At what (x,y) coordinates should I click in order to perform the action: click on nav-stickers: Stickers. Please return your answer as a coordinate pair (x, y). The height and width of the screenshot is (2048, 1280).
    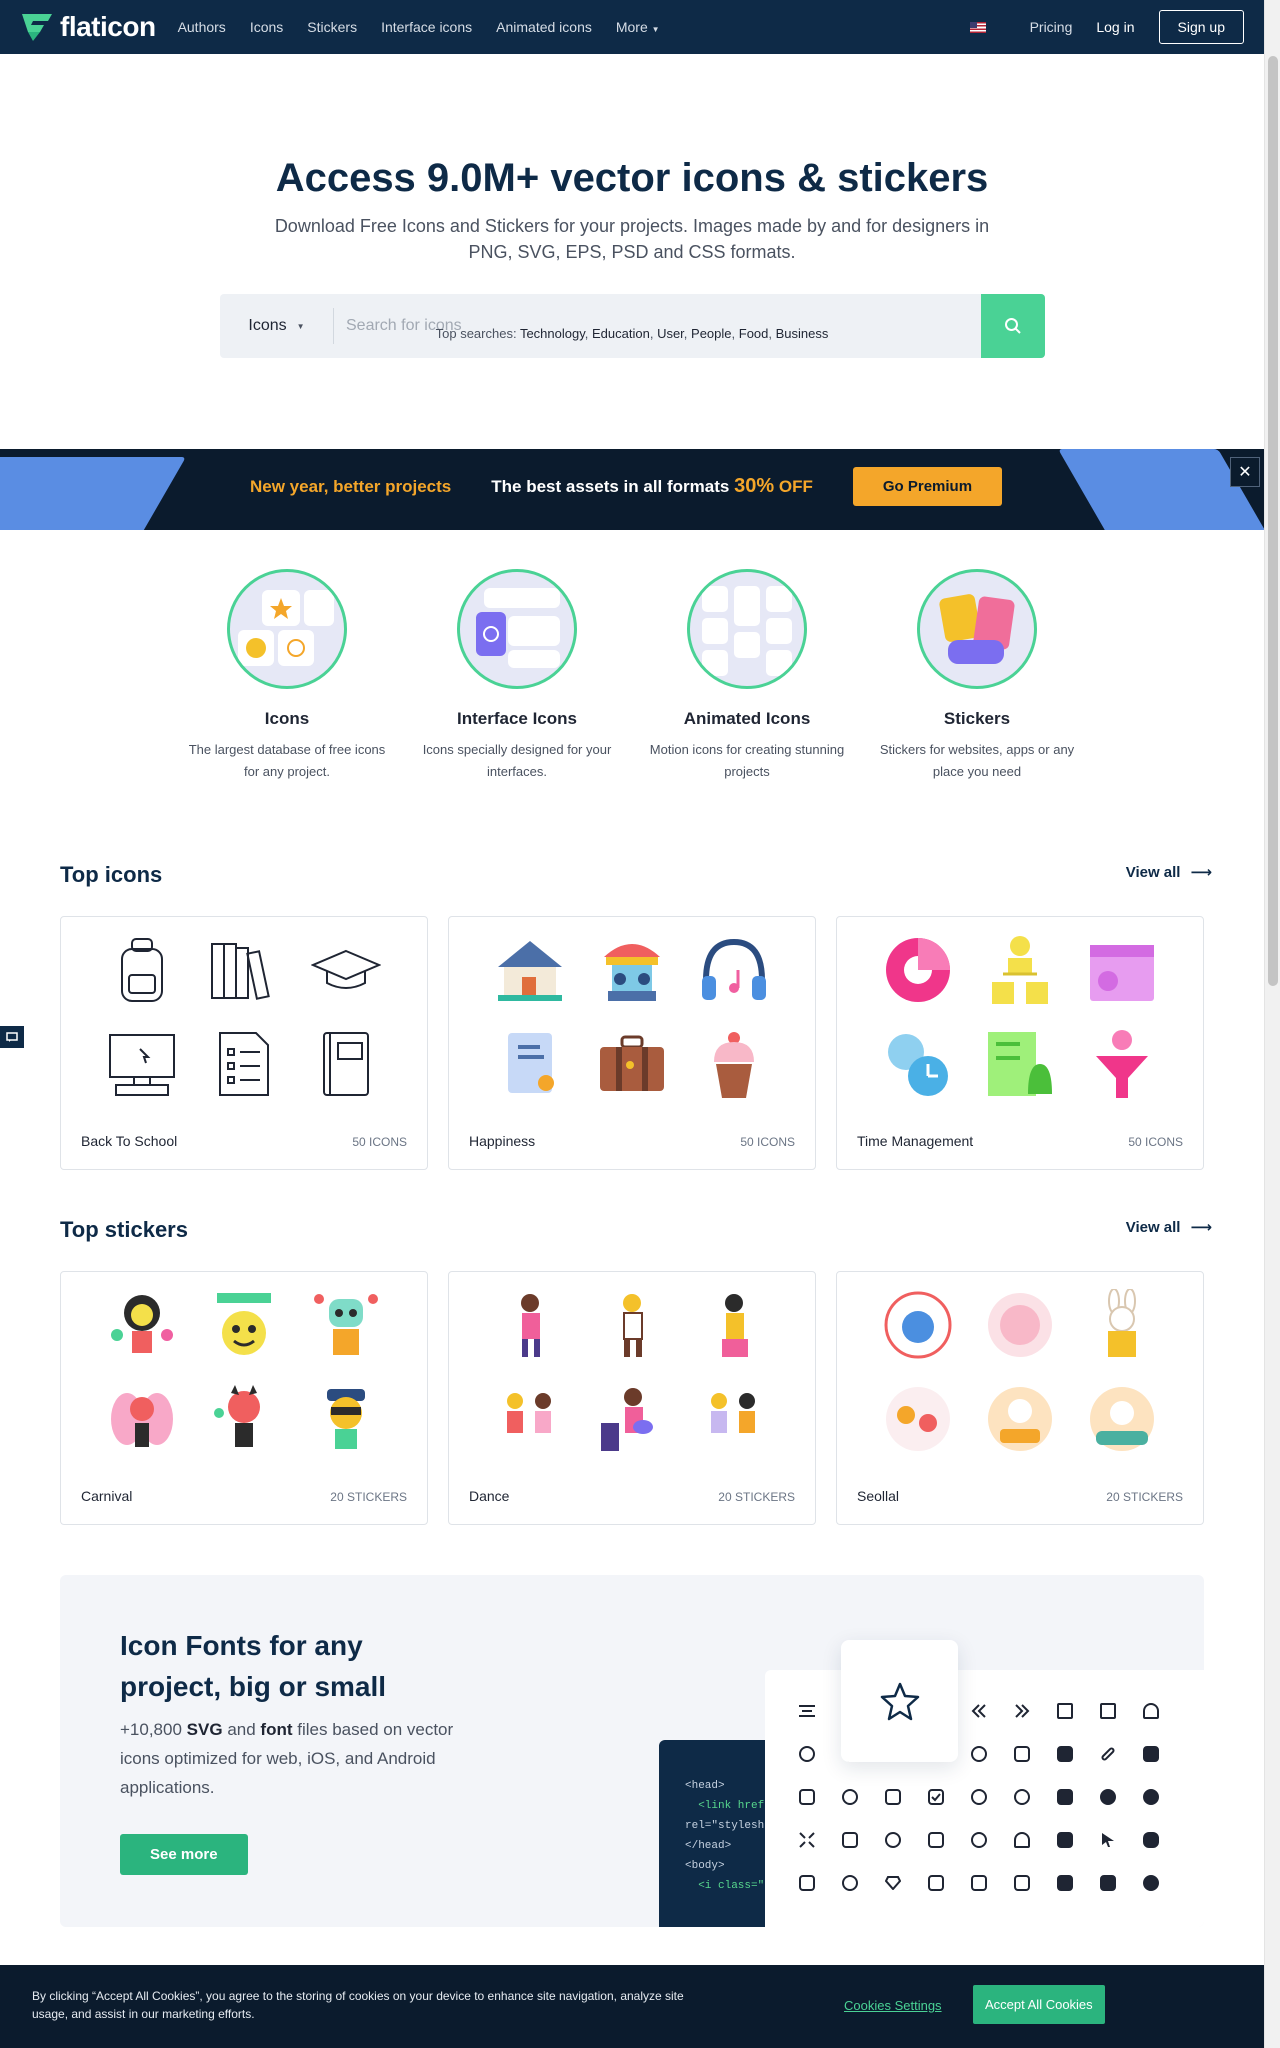
    Looking at the image, I should click on (332, 27).